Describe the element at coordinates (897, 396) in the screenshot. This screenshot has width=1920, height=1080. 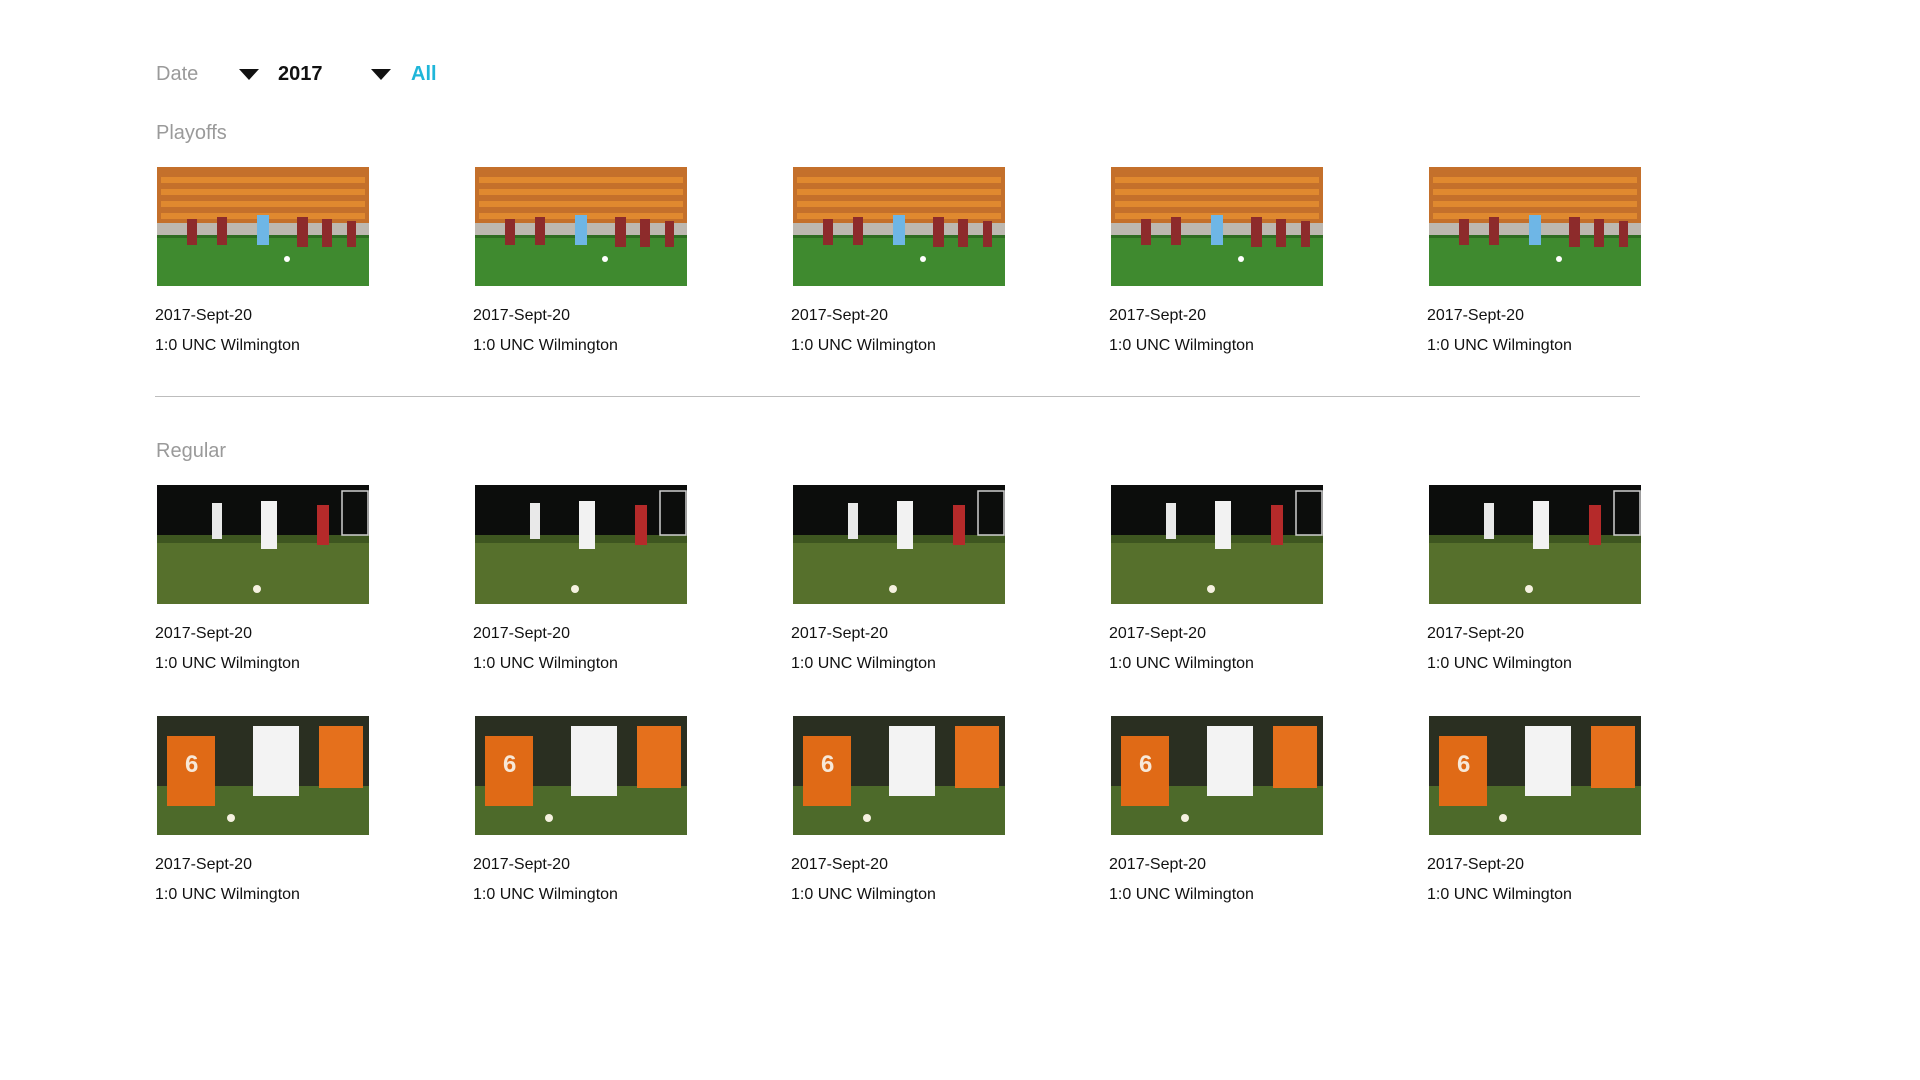
I see `section-divider` at that location.